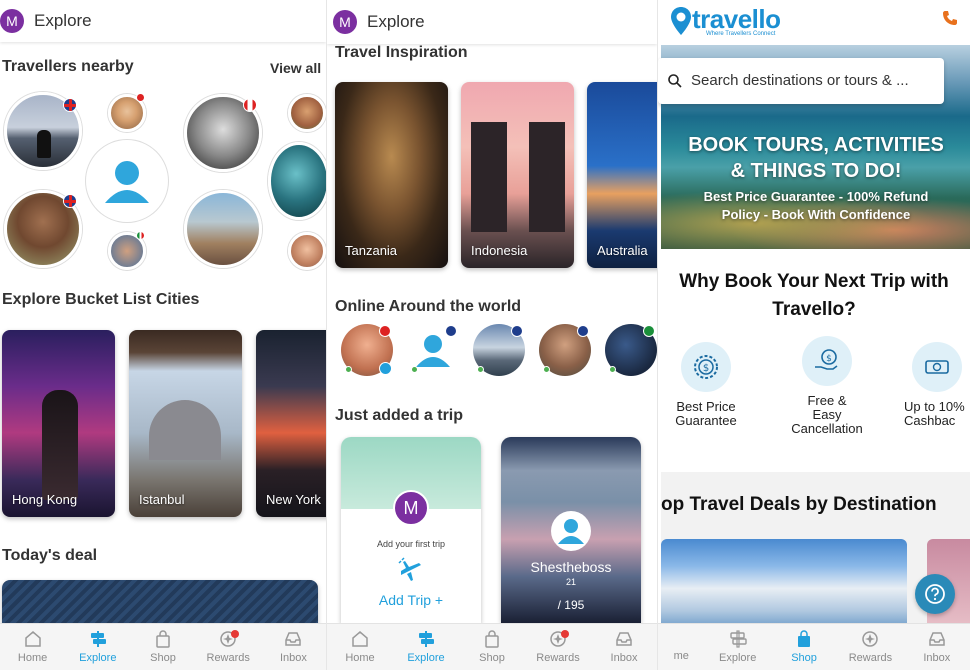 The height and width of the screenshot is (670, 970). What do you see at coordinates (140, 235) in the screenshot?
I see `italy-flag-icon` at bounding box center [140, 235].